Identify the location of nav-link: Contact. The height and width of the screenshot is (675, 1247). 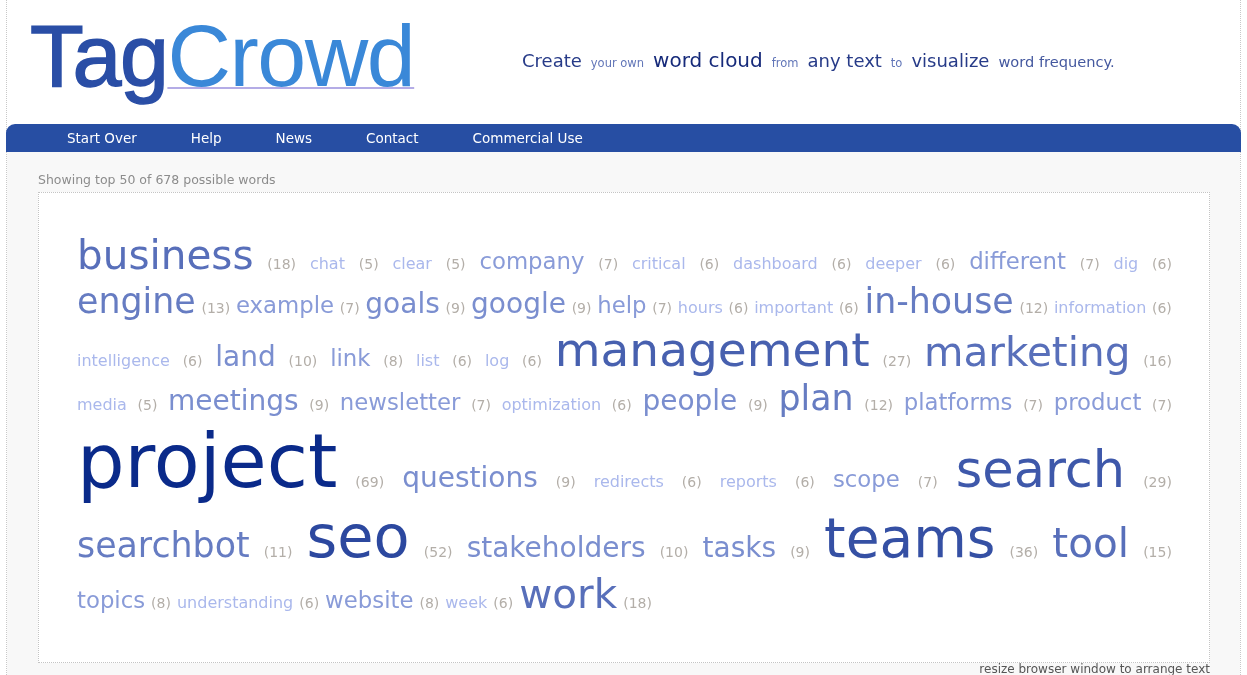
(392, 138).